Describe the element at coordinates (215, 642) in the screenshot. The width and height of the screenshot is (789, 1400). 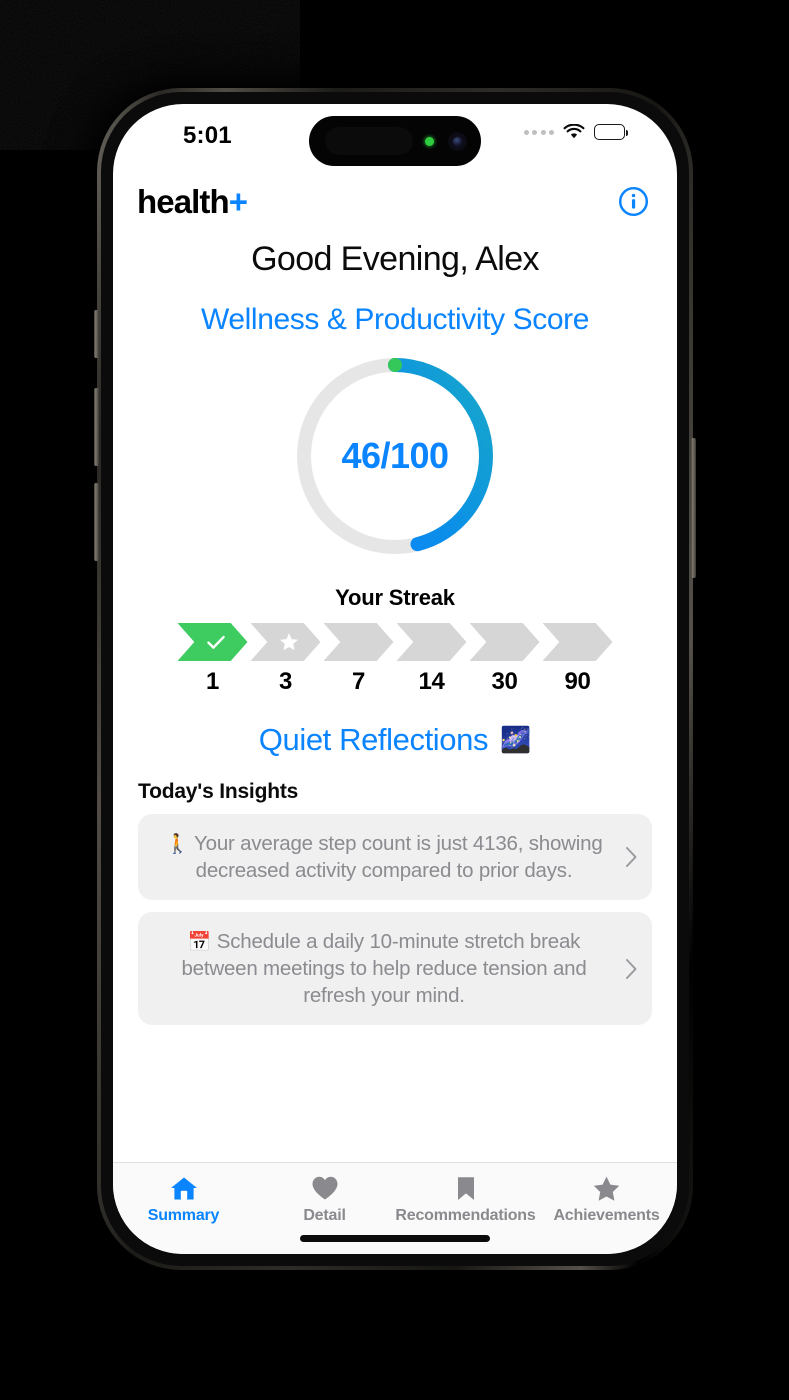
I see `check-icon` at that location.